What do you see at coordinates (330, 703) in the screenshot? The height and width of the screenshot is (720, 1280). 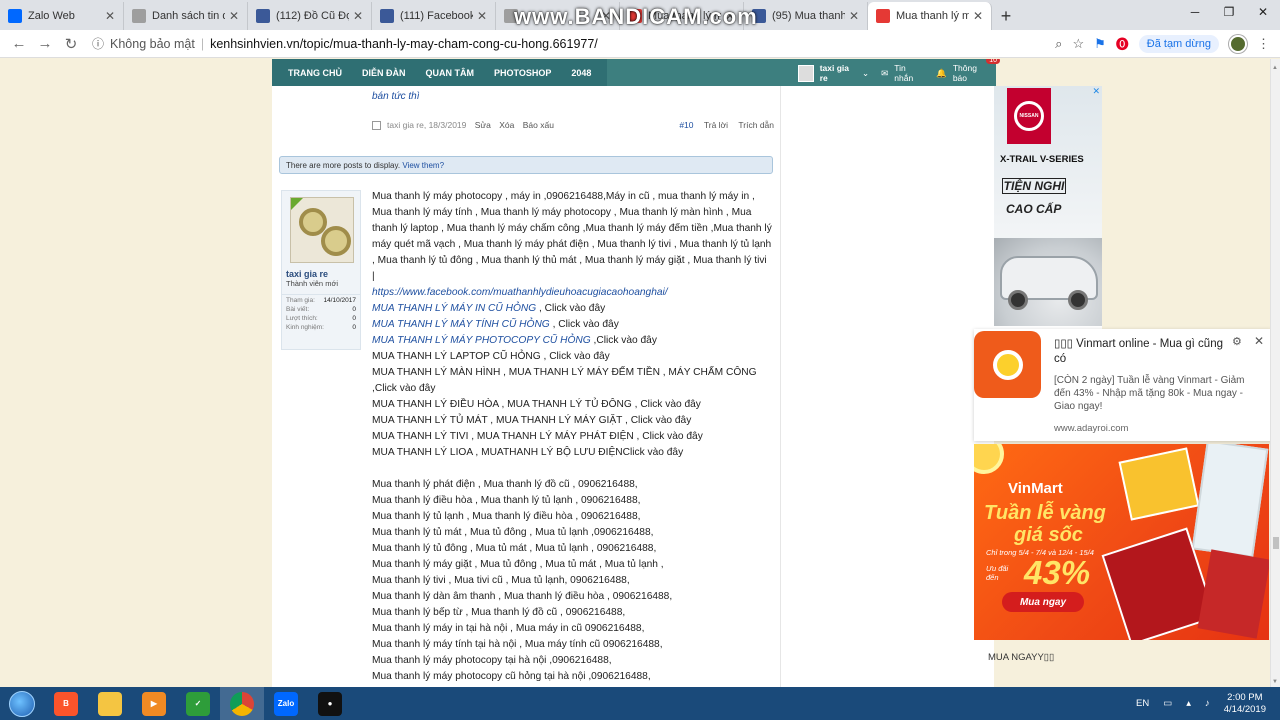 I see `record-app: ●` at bounding box center [330, 703].